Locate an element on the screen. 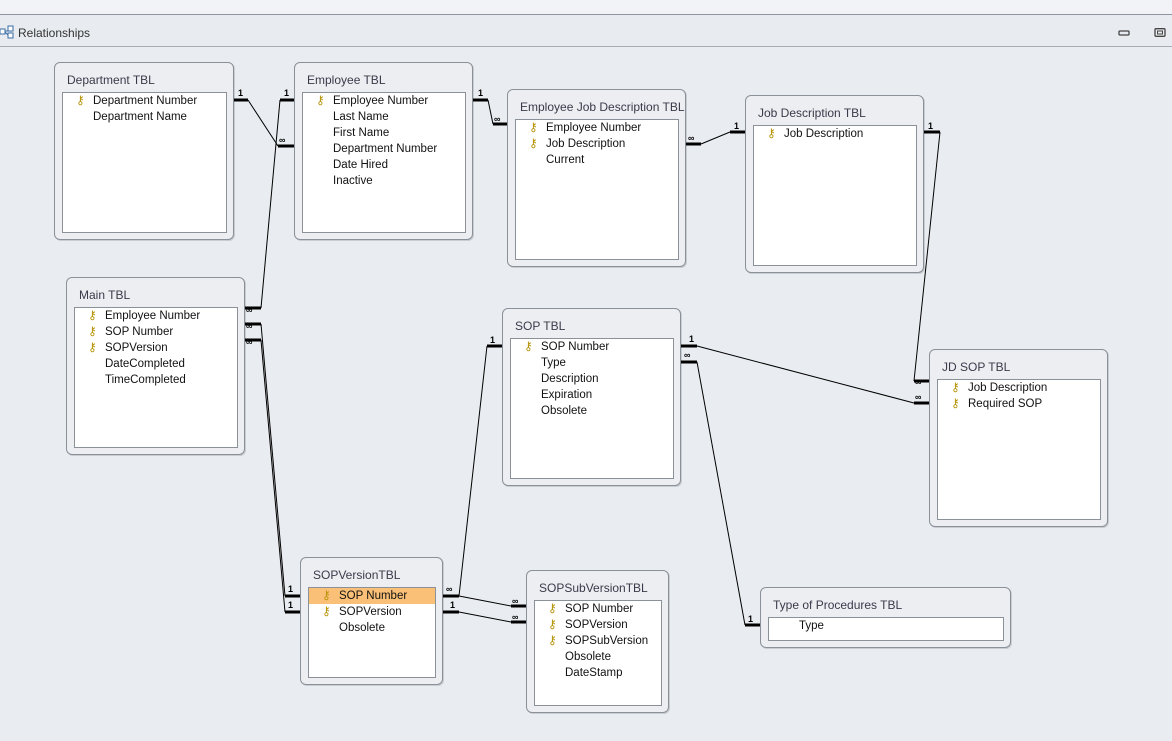  restore-icon is located at coordinates (1160, 32).